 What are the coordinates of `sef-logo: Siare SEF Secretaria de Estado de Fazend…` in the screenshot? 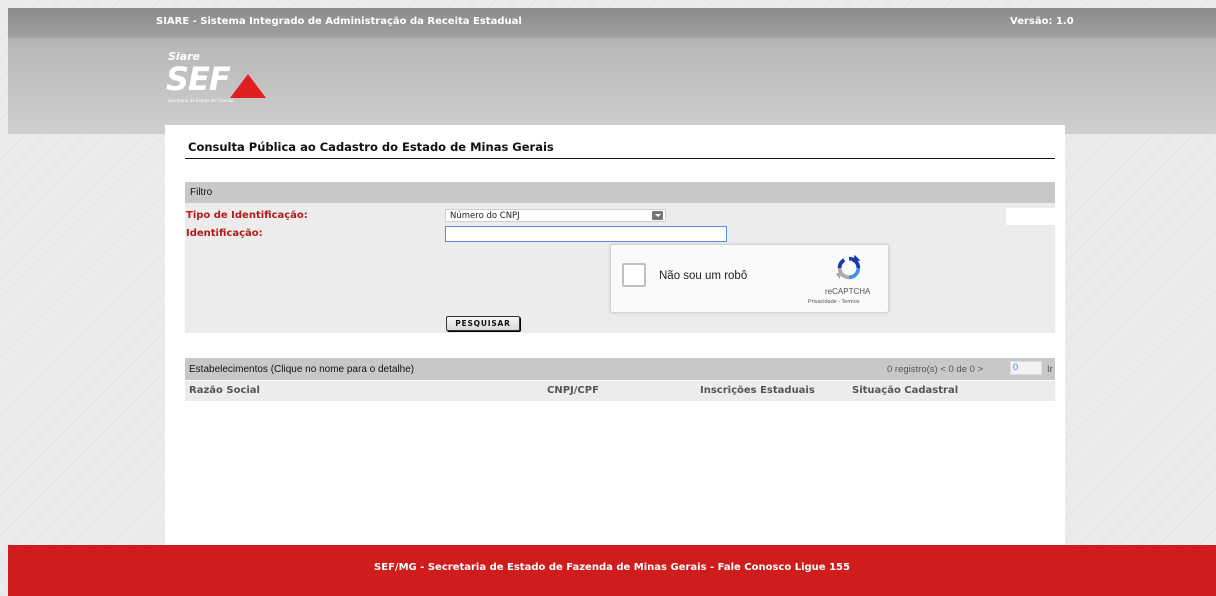 It's located at (224, 79).